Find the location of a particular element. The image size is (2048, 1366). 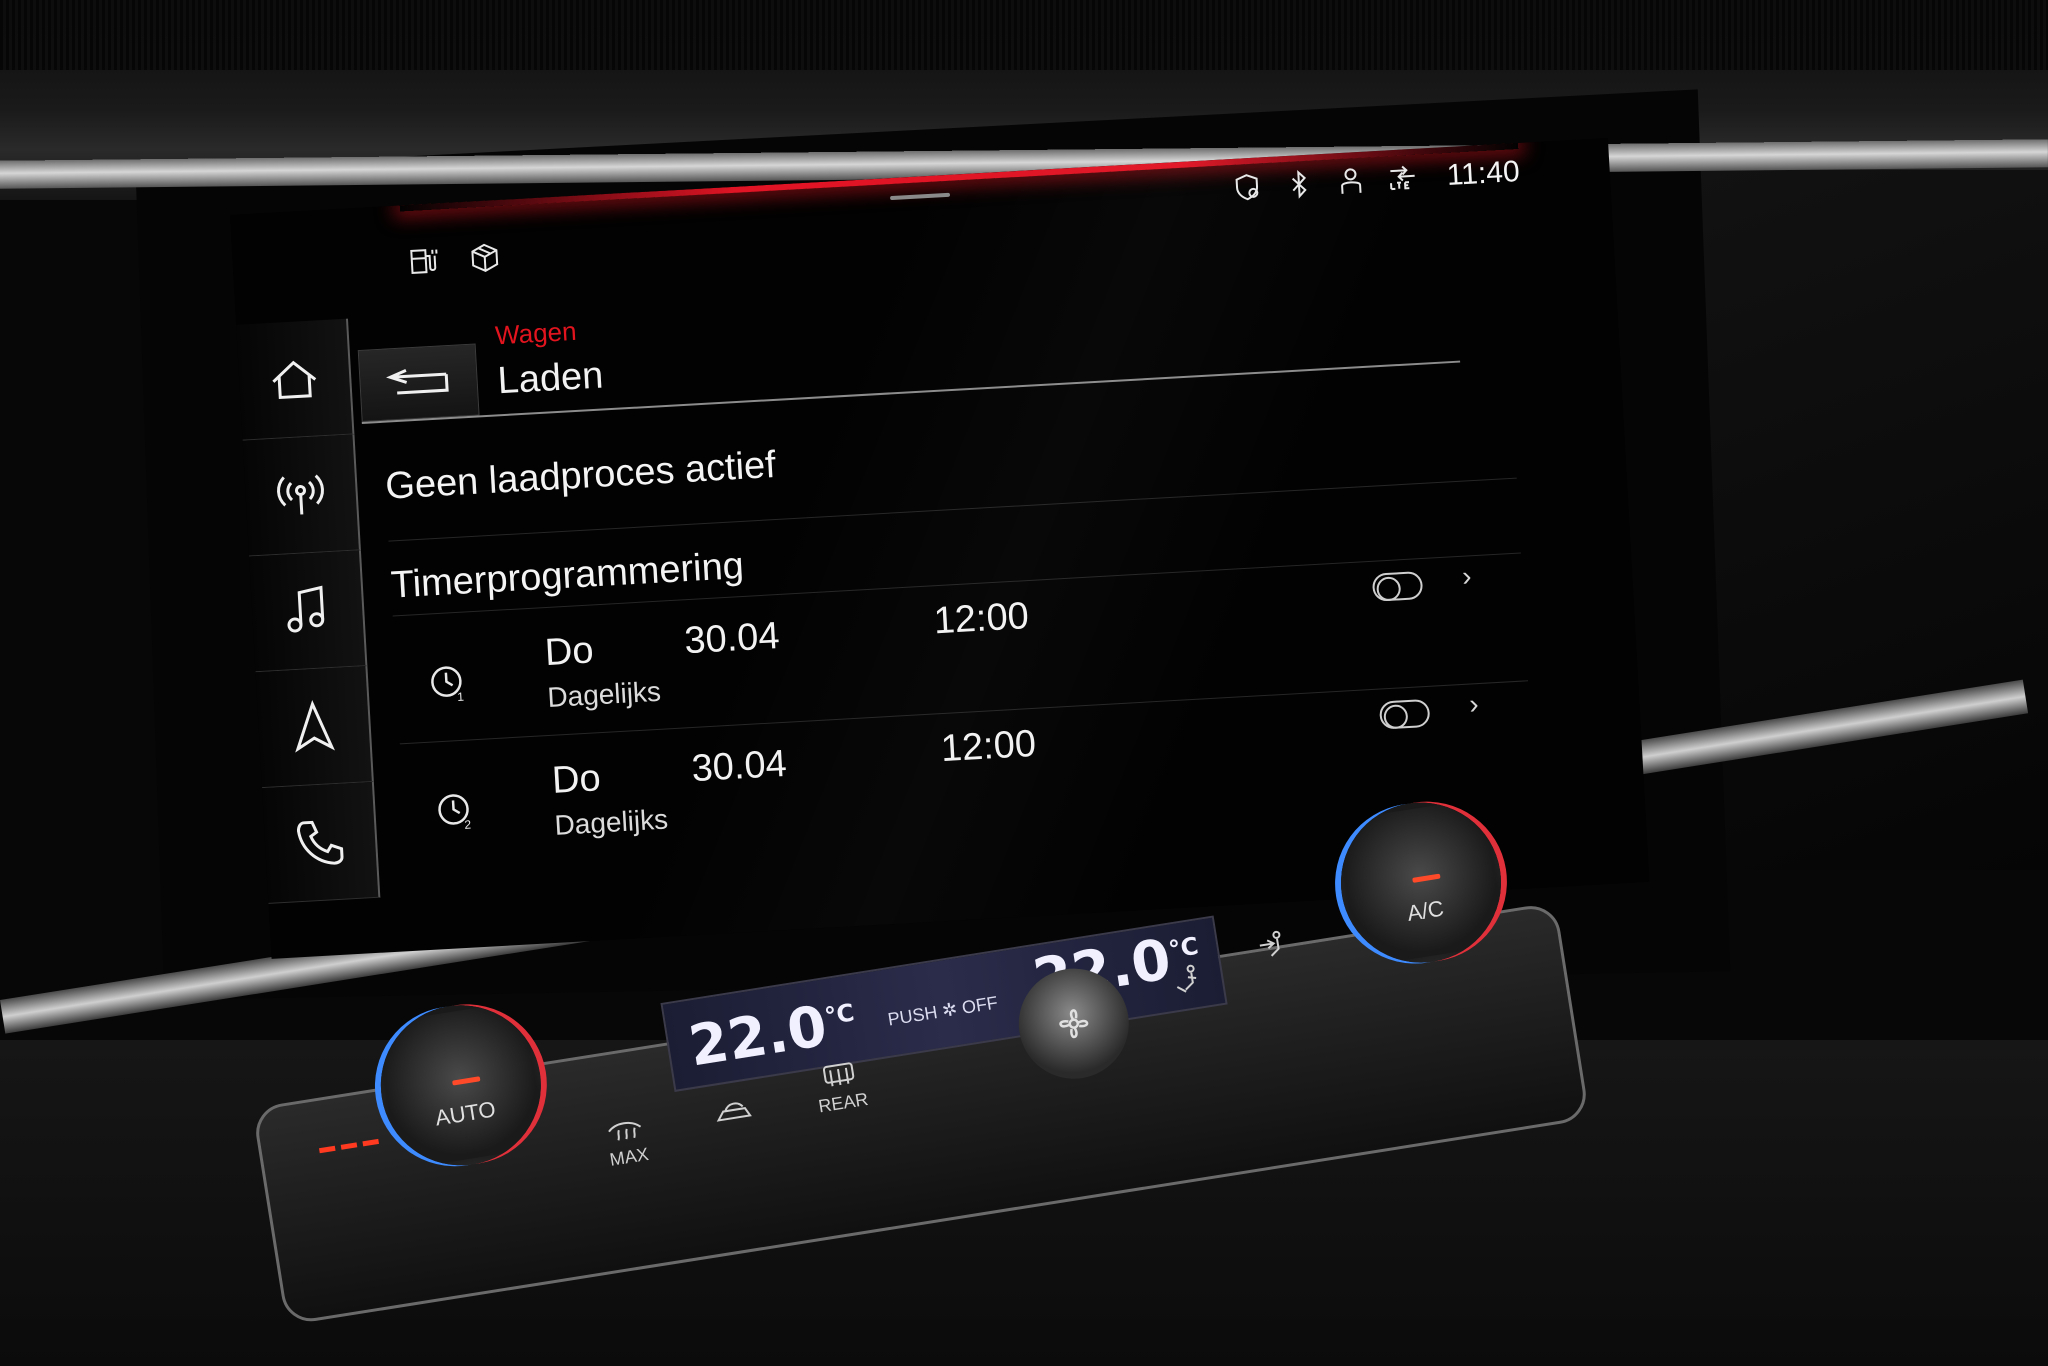

back-button is located at coordinates (418, 382).